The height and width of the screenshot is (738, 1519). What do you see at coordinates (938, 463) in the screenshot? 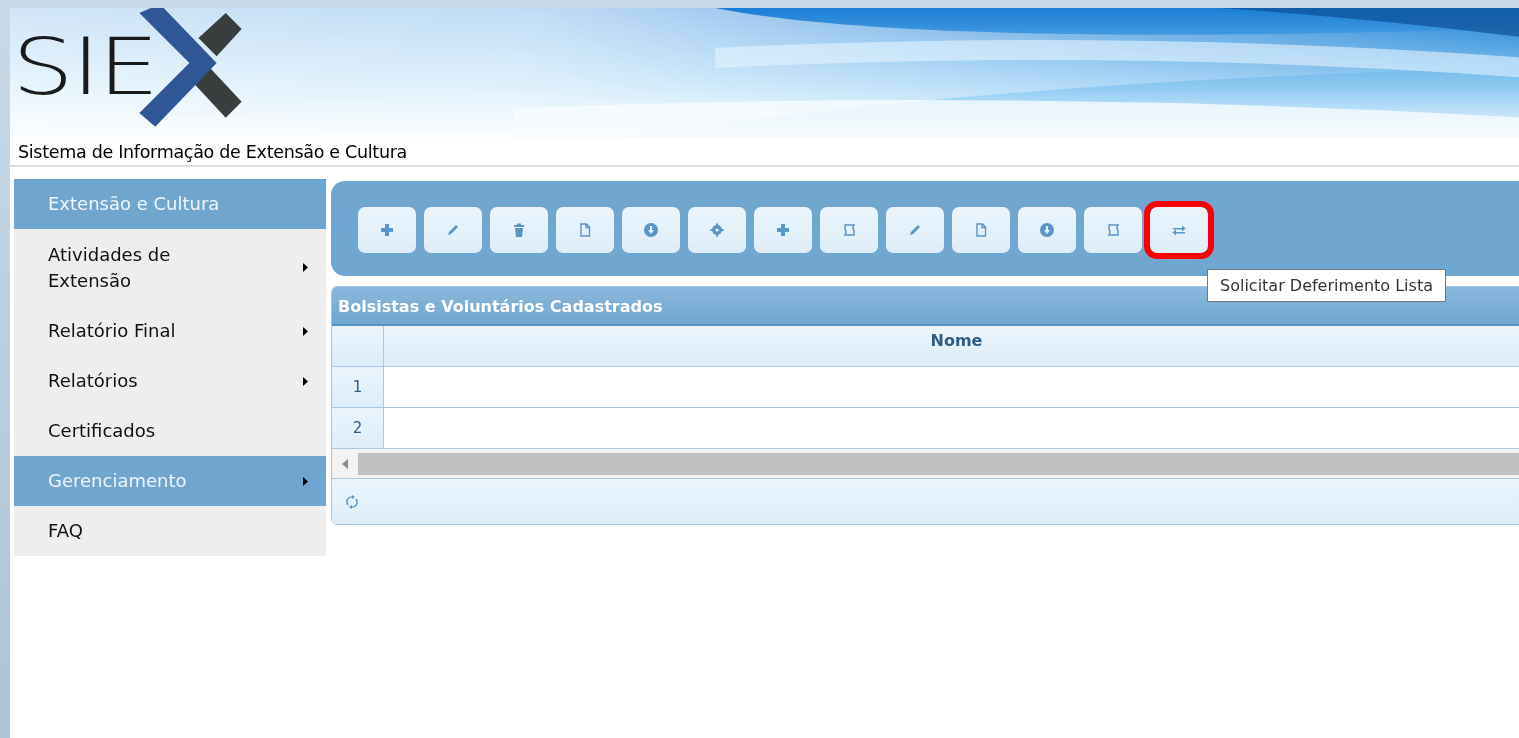
I see `scrollbar-thumb` at bounding box center [938, 463].